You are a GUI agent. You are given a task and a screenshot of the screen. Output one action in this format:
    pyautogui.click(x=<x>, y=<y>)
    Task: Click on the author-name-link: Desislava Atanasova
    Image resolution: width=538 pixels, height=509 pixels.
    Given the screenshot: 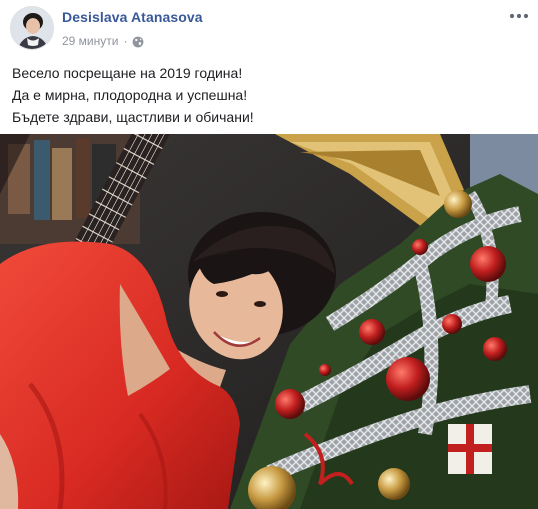 What is the action you would take?
    pyautogui.click(x=132, y=17)
    